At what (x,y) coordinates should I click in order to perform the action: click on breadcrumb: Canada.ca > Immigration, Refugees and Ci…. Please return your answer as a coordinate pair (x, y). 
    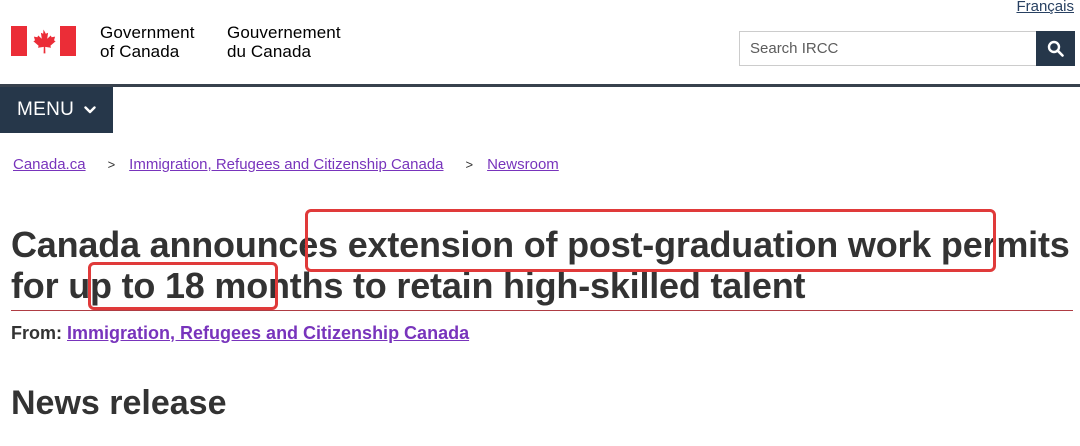
    Looking at the image, I should click on (286, 164).